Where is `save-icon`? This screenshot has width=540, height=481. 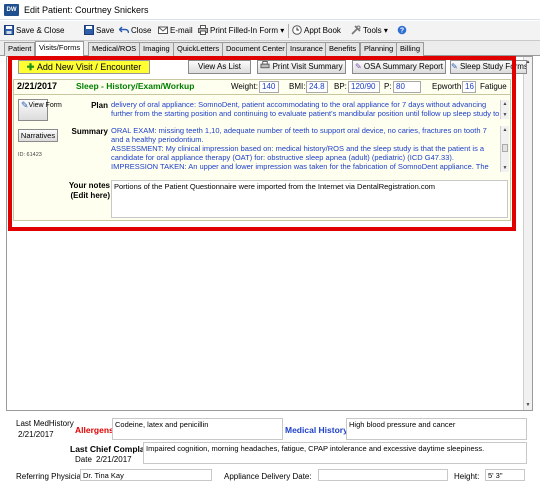 save-icon is located at coordinates (89, 30).